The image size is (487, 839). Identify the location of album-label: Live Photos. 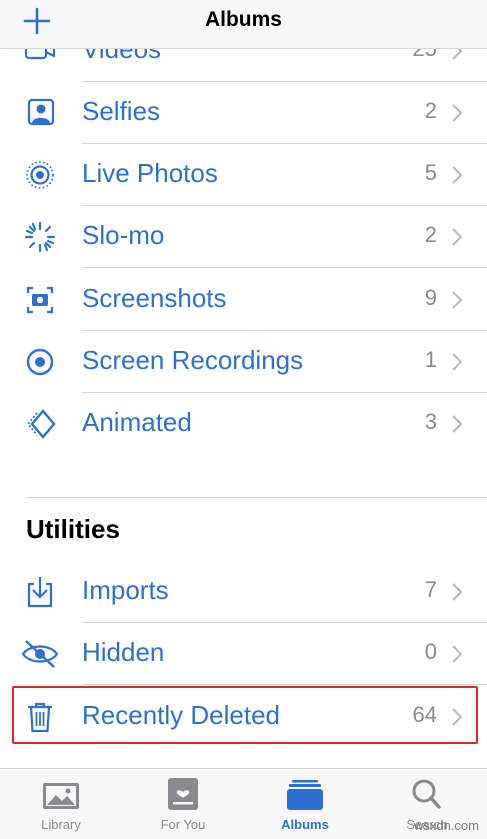
(150, 173).